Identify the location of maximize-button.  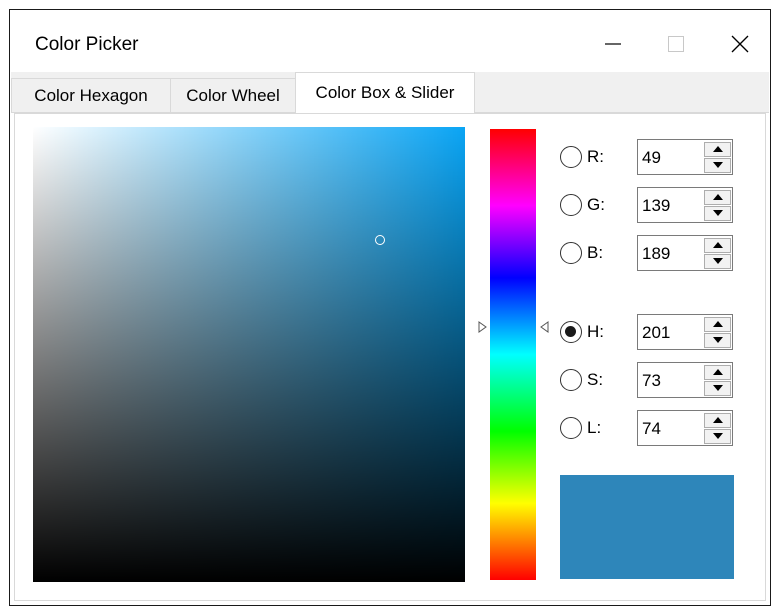
(676, 44).